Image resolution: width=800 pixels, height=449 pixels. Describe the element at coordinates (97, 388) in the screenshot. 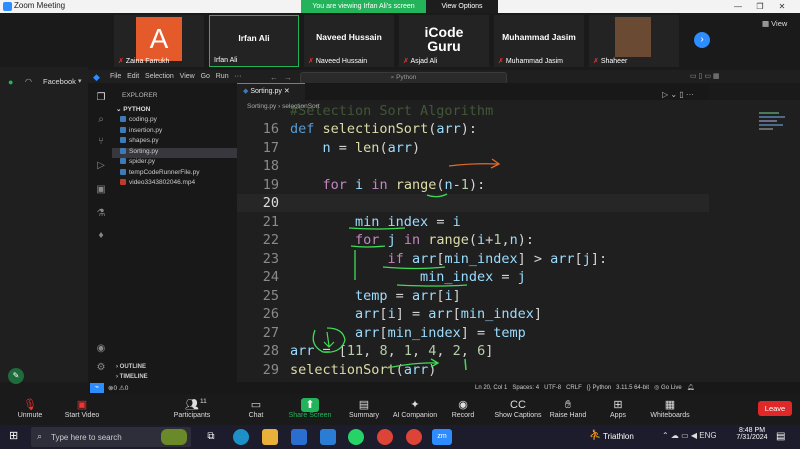

I see `remote-icon: ⌁` at that location.